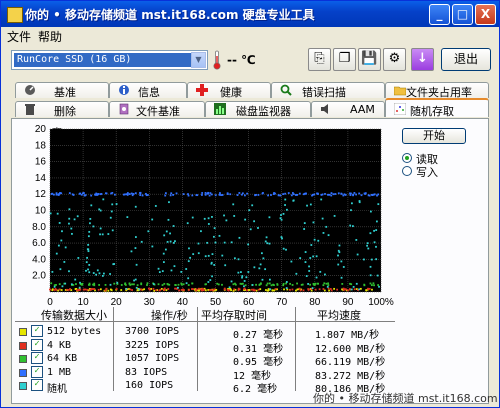 The height and width of the screenshot is (408, 500). Describe the element at coordinates (434, 136) in the screenshot. I see `start-button: 开始` at that location.